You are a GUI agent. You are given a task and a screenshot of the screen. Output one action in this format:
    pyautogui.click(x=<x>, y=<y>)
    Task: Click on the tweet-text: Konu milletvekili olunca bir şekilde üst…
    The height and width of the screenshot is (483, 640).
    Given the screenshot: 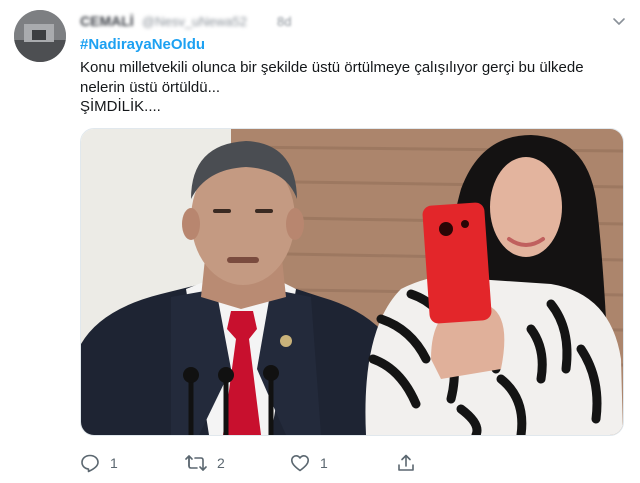 What is the action you would take?
    pyautogui.click(x=352, y=87)
    